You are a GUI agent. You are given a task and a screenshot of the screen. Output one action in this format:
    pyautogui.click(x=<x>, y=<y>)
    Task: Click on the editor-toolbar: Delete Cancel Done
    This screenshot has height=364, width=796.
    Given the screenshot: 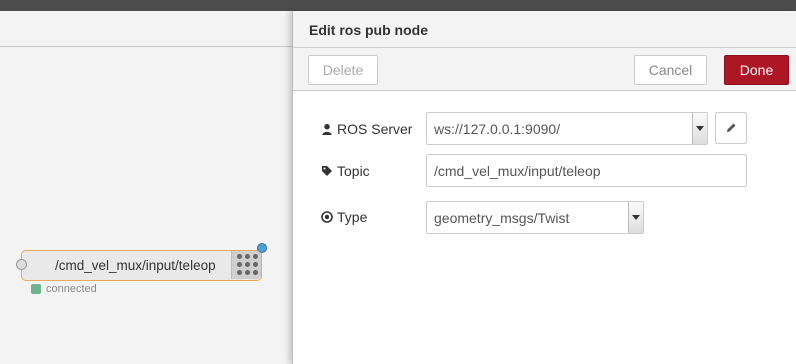 What is the action you would take?
    pyautogui.click(x=544, y=69)
    